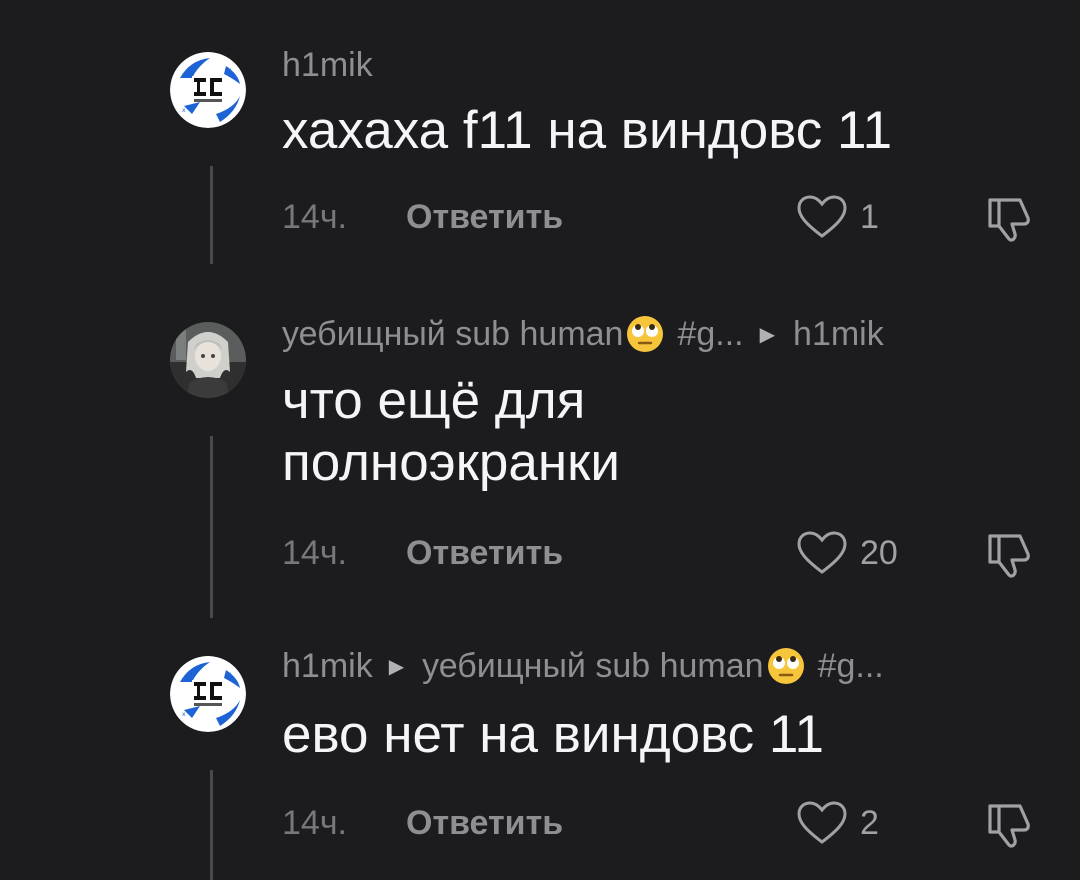 Image resolution: width=1080 pixels, height=880 pixels. Describe the element at coordinates (662, 553) in the screenshot. I see `comment-actions: 14ч. Ответить 20` at that location.